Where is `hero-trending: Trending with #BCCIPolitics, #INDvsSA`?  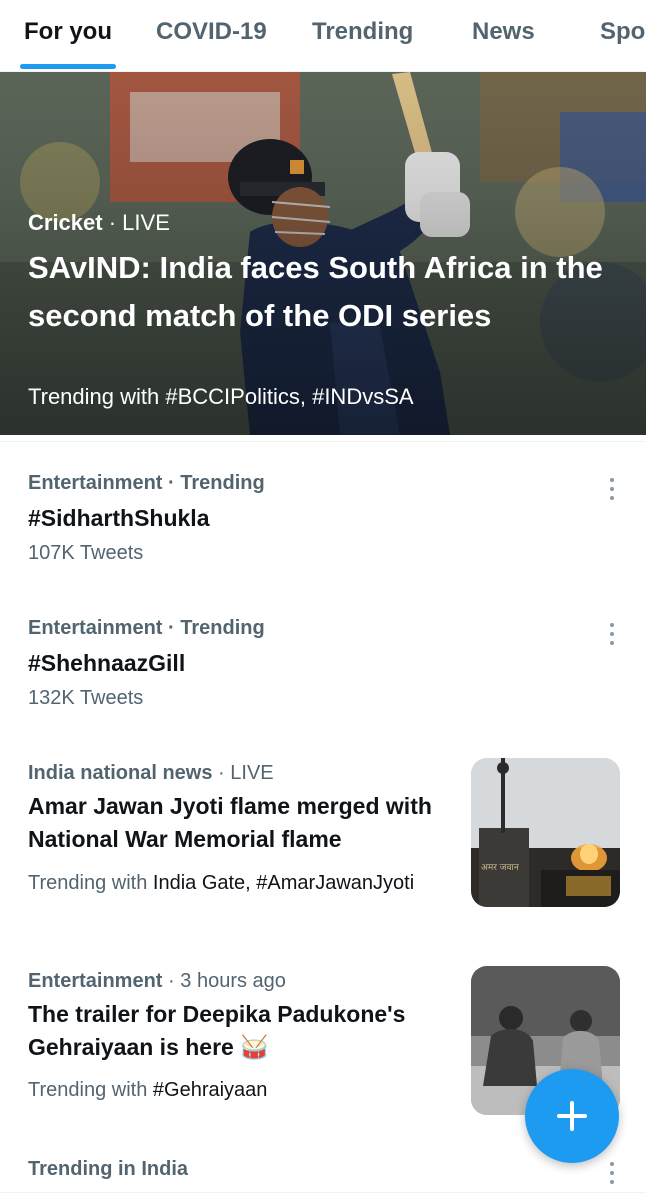 hero-trending: Trending with #BCCIPolitics, #INDvsSA is located at coordinates (221, 397).